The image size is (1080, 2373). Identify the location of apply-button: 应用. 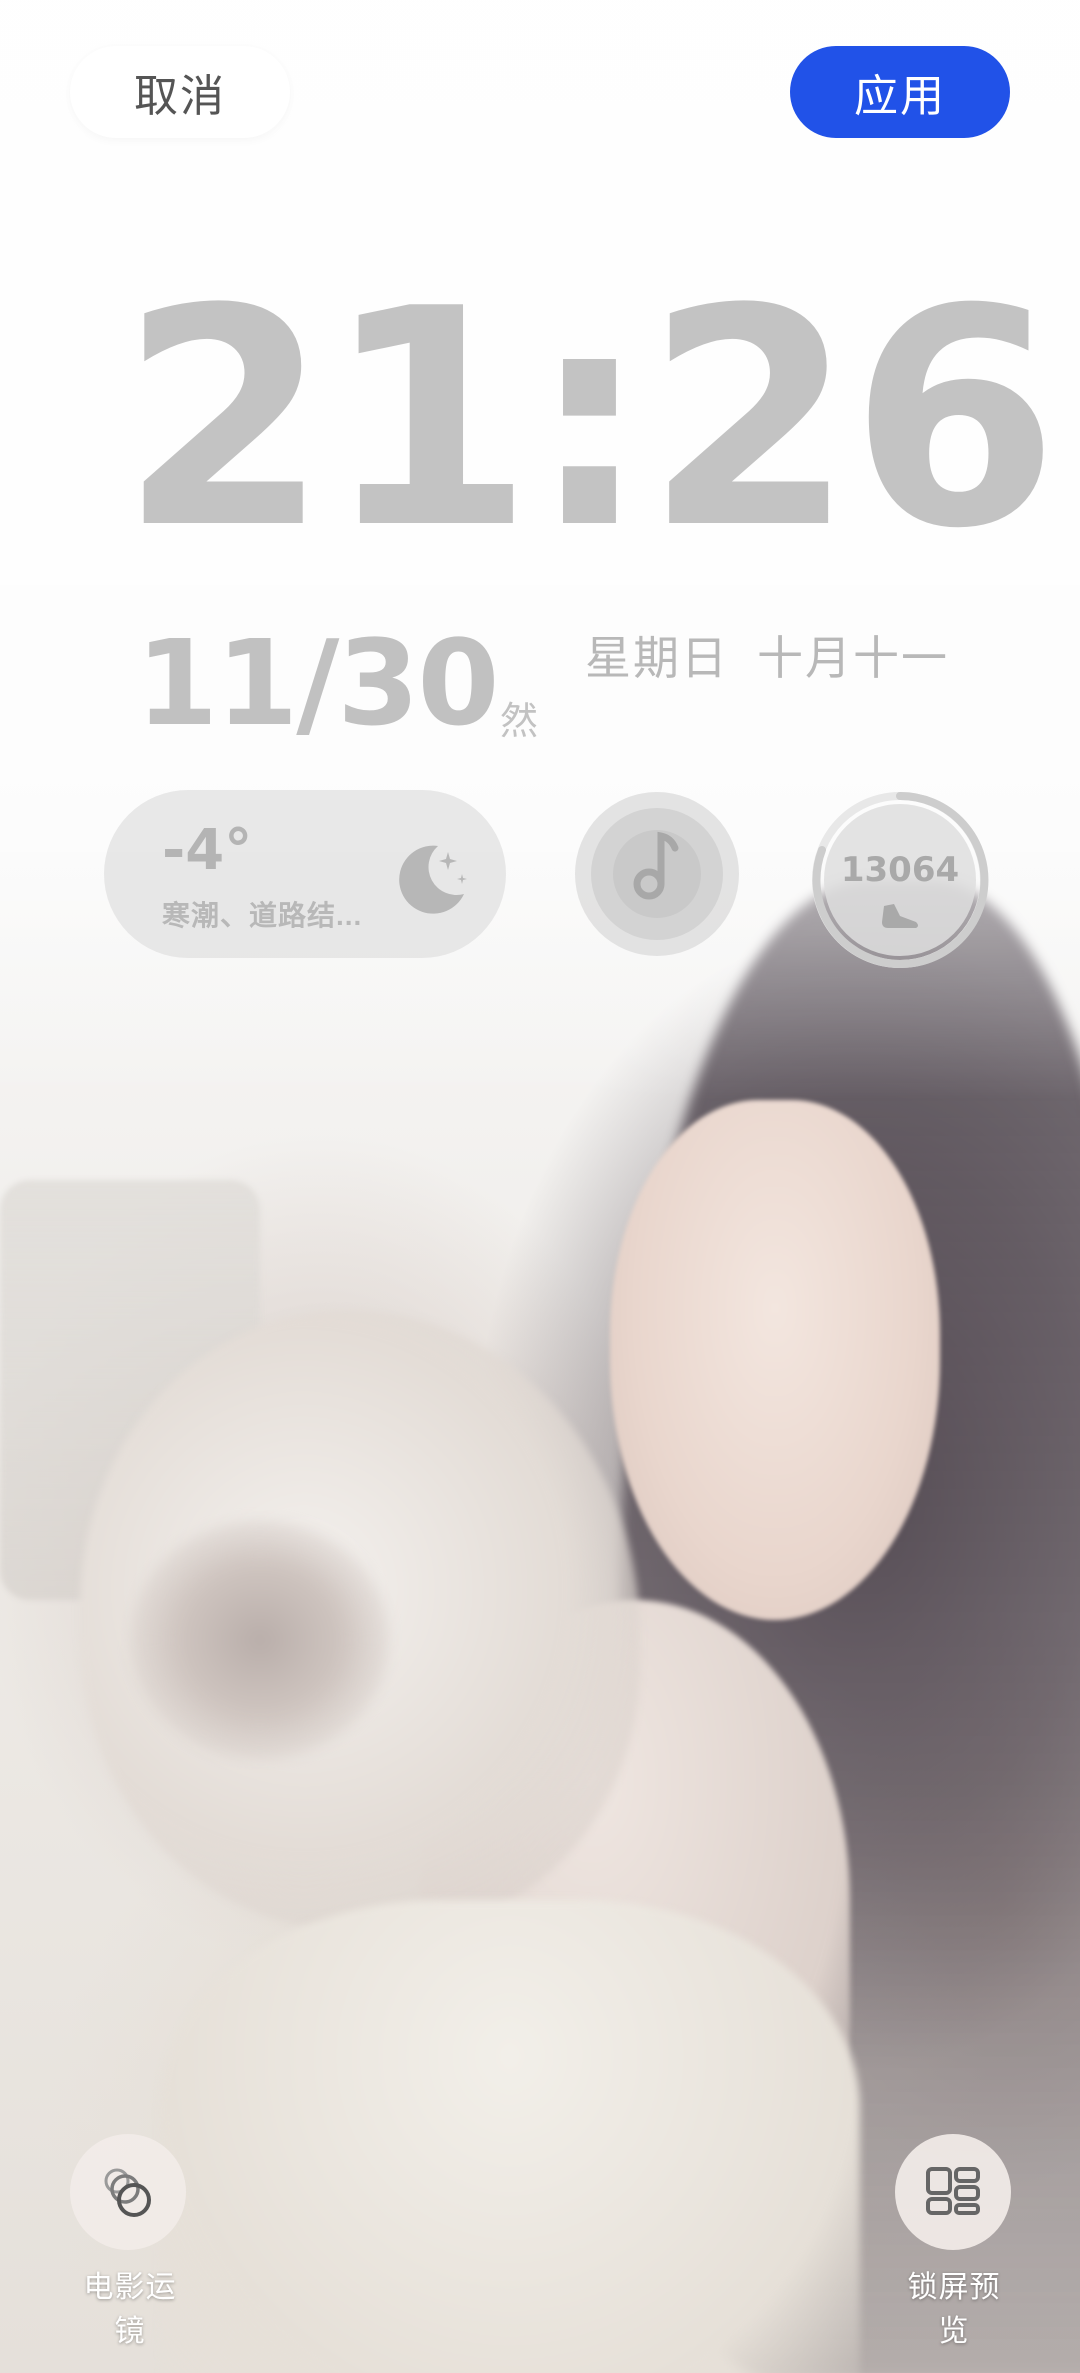
(900, 92).